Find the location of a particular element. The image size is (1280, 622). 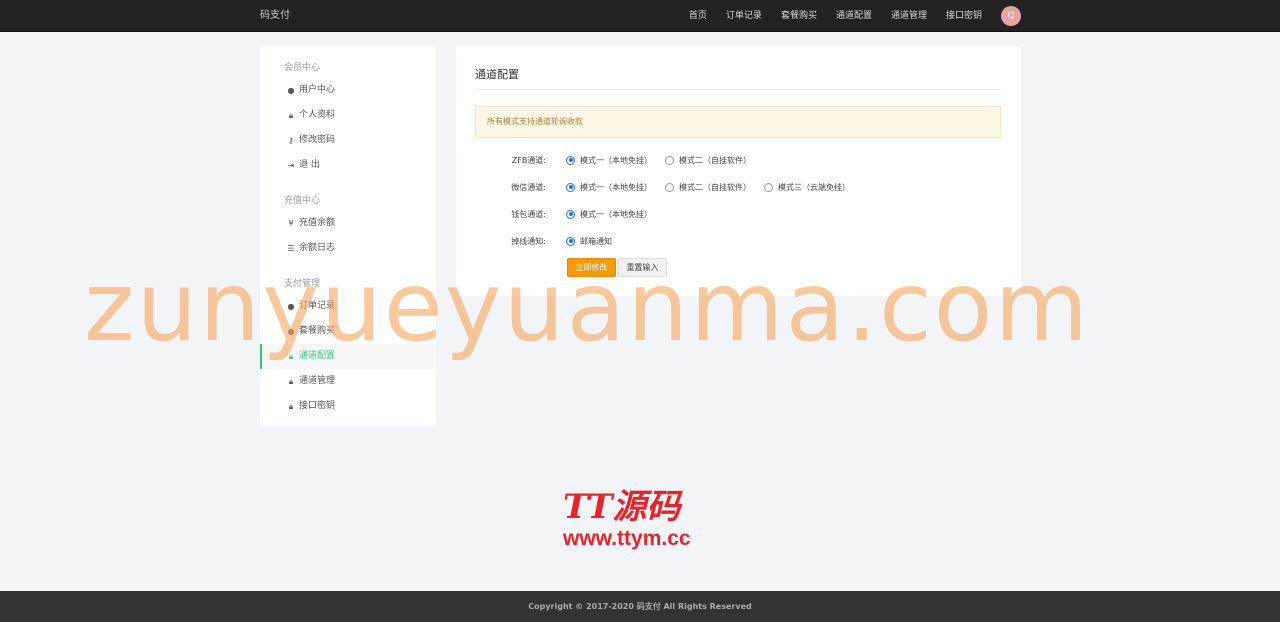

sidebar-item-label: 订单记录 is located at coordinates (317, 306).